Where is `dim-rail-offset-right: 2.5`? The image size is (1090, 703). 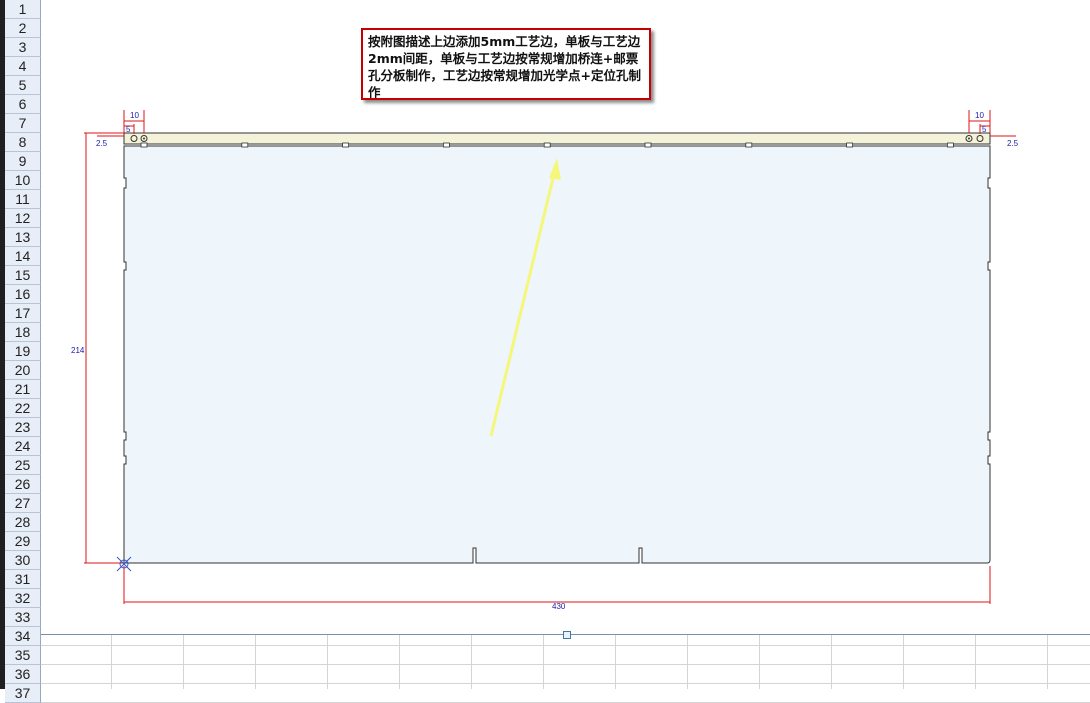 dim-rail-offset-right: 2.5 is located at coordinates (1013, 143).